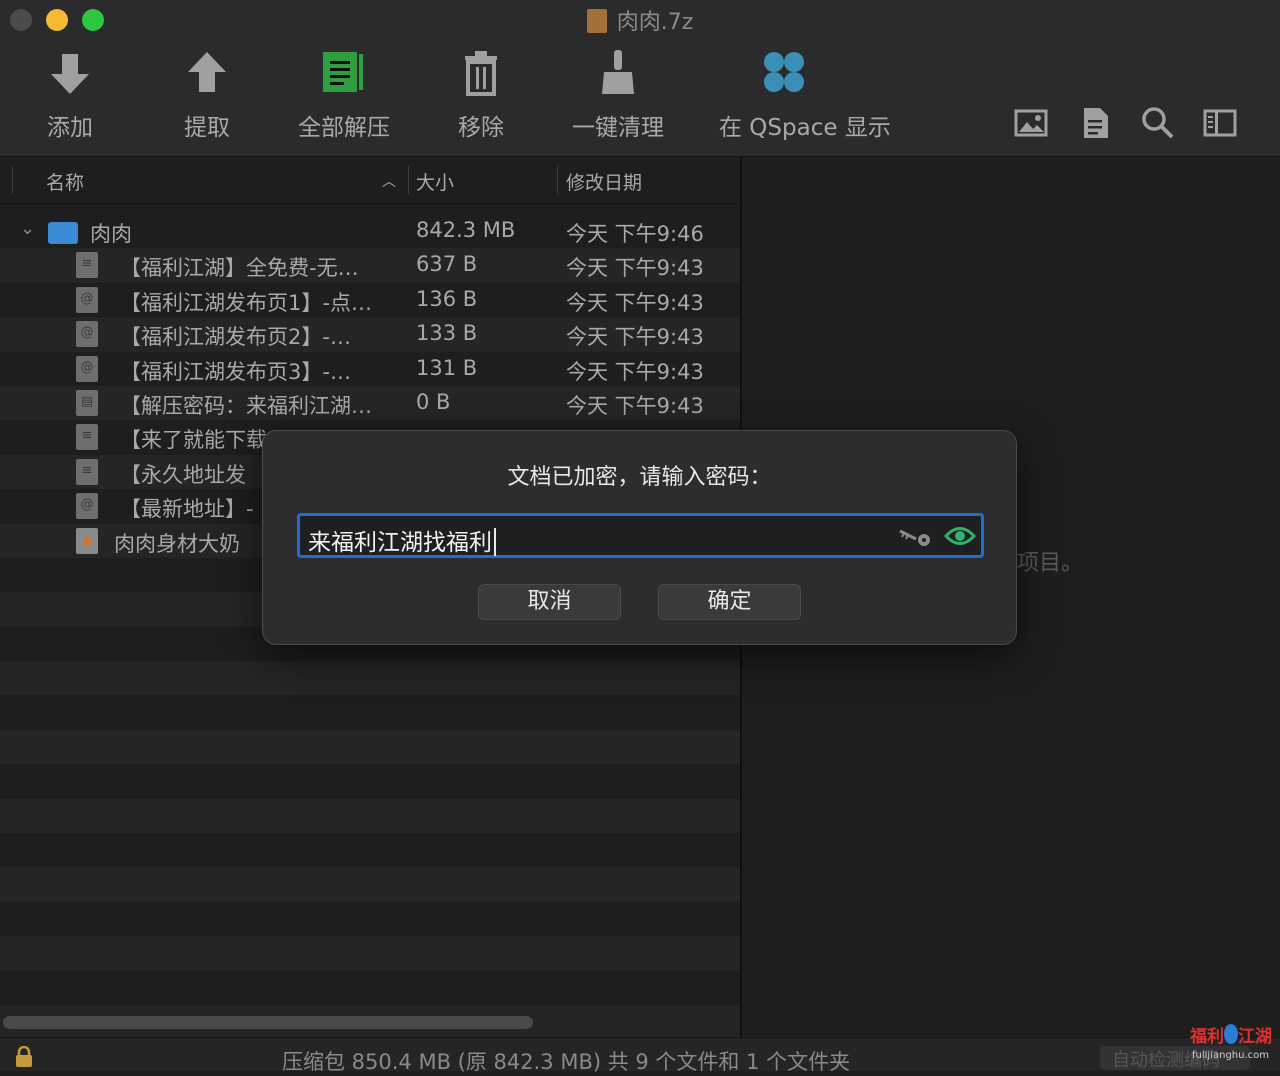 Image resolution: width=1280 pixels, height=1076 pixels. Describe the element at coordinates (370, 403) in the screenshot. I see `table-row: ▤ 【解压密码：来福利江湖… 0 B 今天 下午9:43` at that location.